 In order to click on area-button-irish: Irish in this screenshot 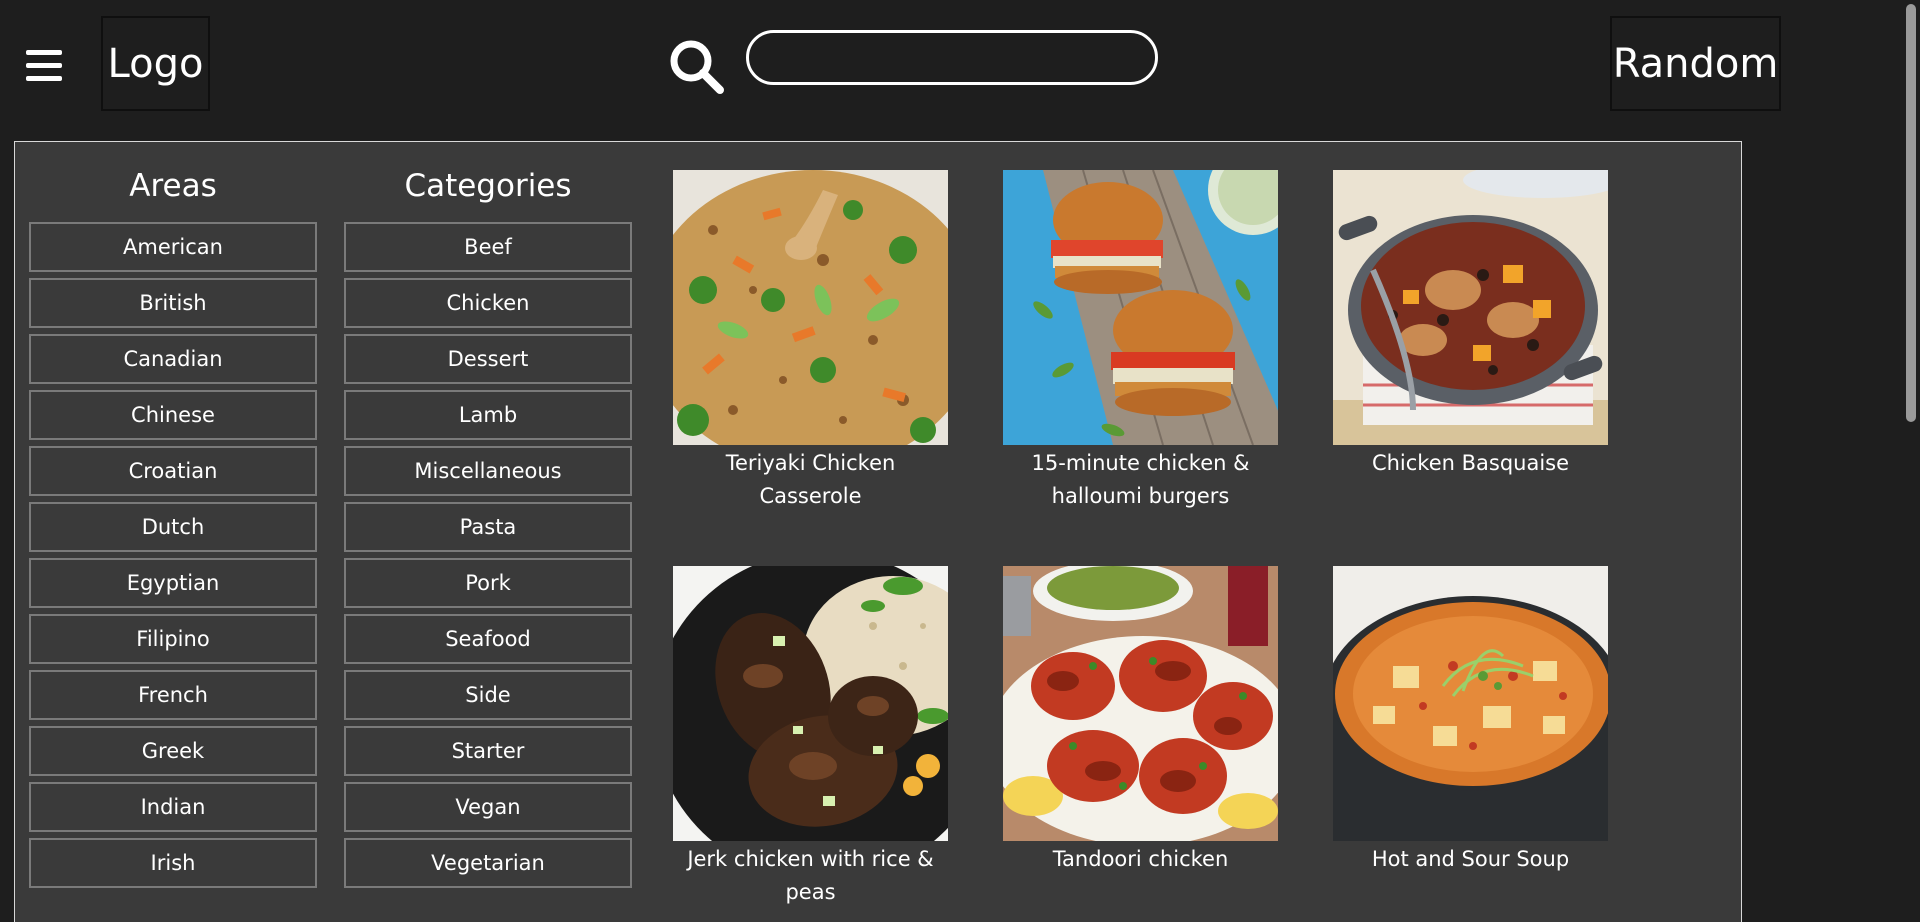, I will do `click(173, 863)`.